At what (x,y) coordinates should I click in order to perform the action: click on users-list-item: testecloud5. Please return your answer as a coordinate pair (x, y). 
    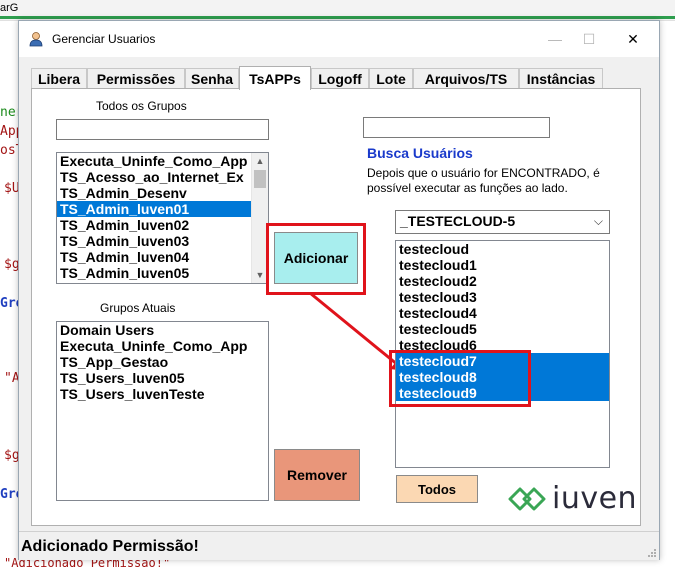
    Looking at the image, I should click on (502, 329).